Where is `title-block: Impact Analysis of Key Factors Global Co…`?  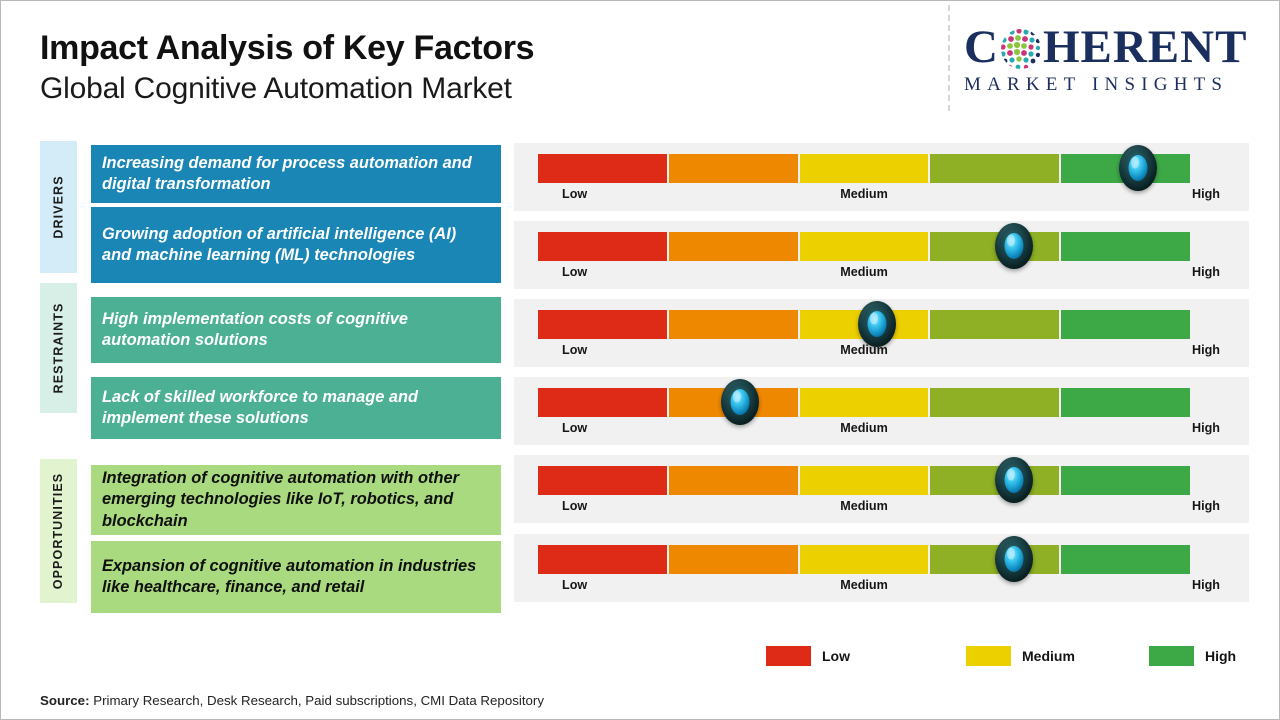 title-block: Impact Analysis of Key Factors Global Co… is located at coordinates (287, 68).